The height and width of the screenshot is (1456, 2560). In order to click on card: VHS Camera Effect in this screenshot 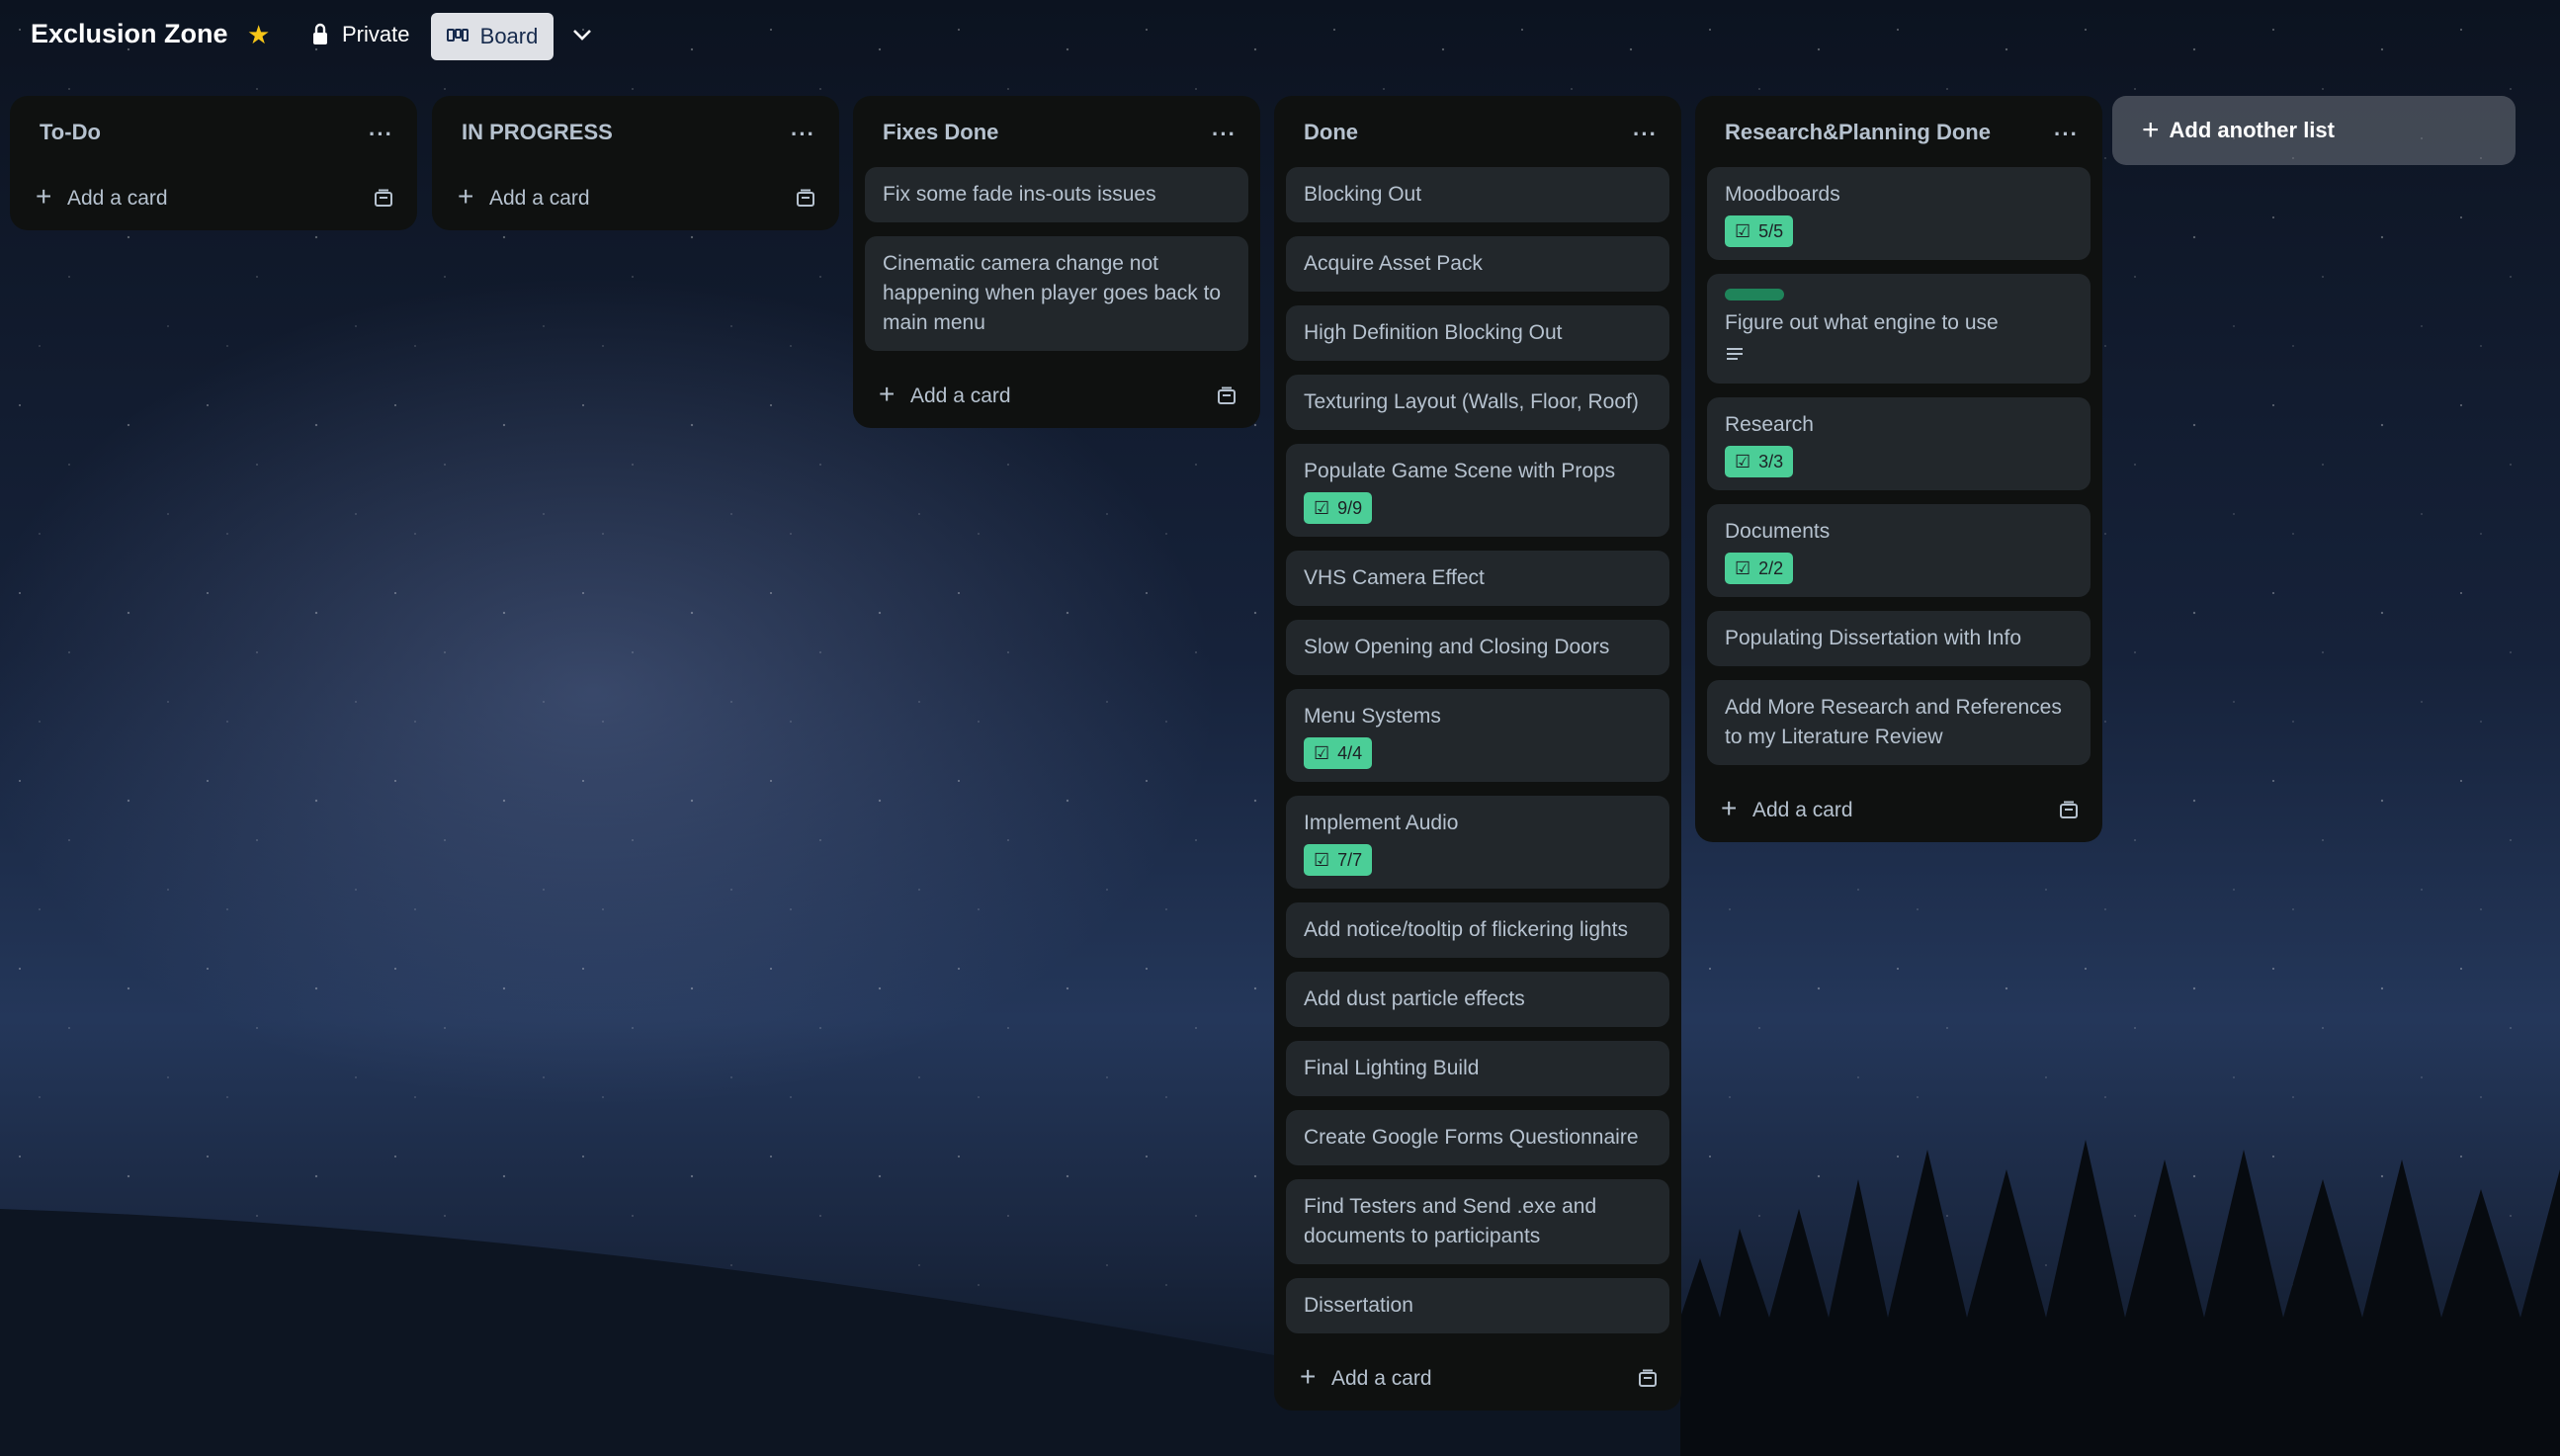, I will do `click(1477, 578)`.